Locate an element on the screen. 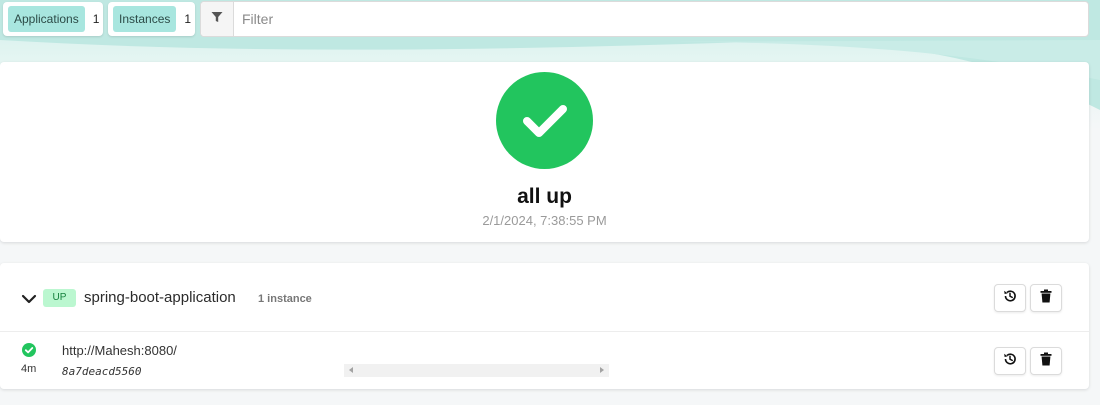 Image resolution: width=1100 pixels, height=405 pixels. application-name: spring-boot-application is located at coordinates (160, 297).